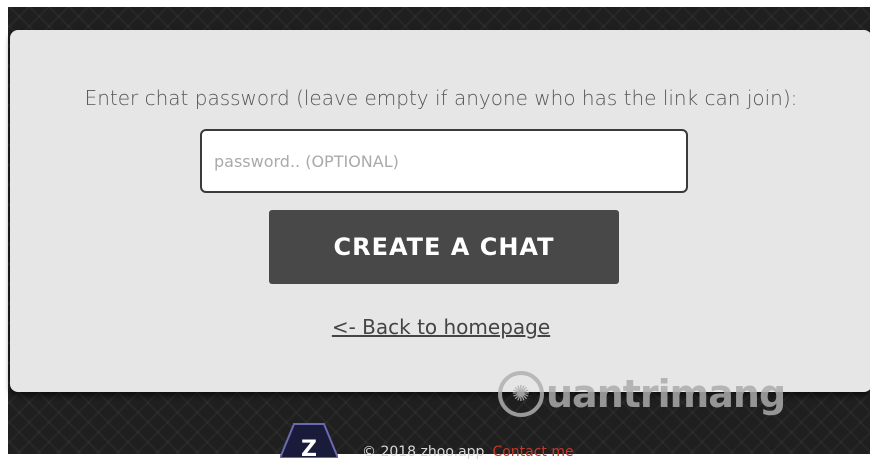  Describe the element at coordinates (521, 394) in the screenshot. I see `lightbulb-icon: ✺` at that location.